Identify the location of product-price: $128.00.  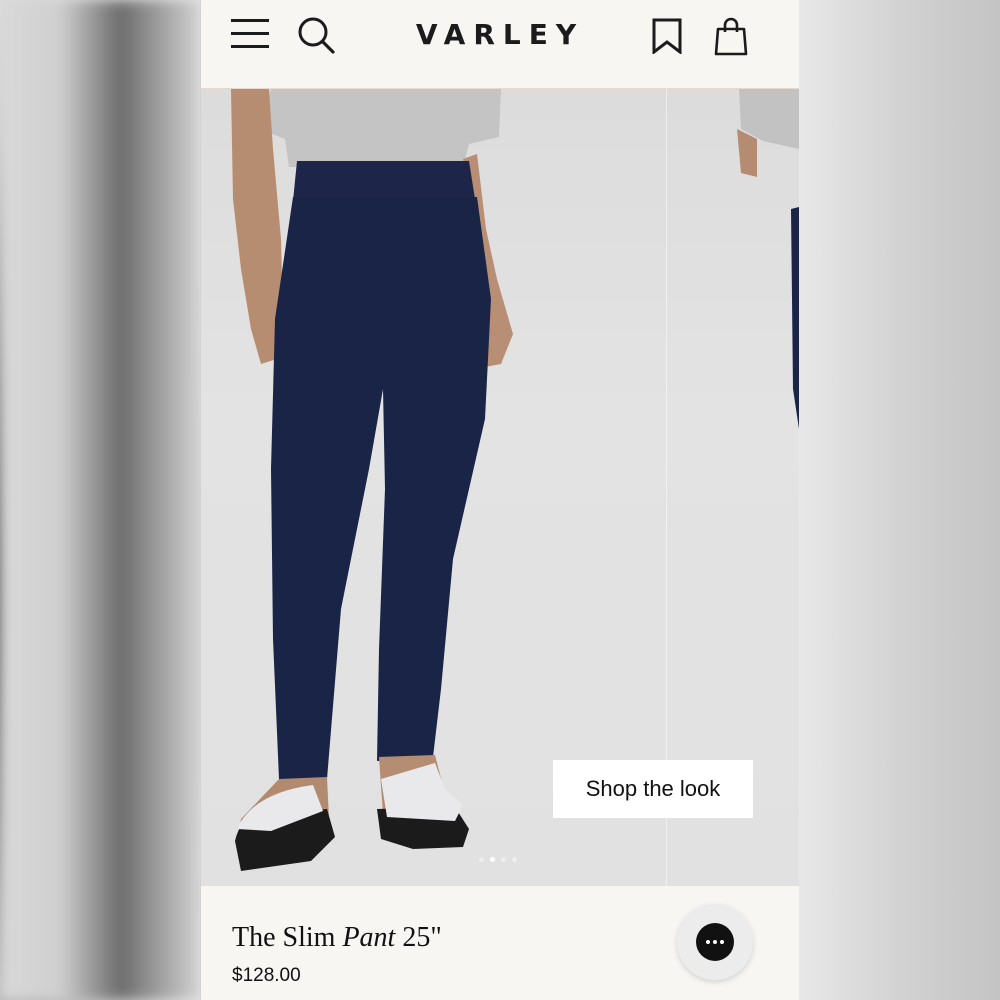
(266, 975).